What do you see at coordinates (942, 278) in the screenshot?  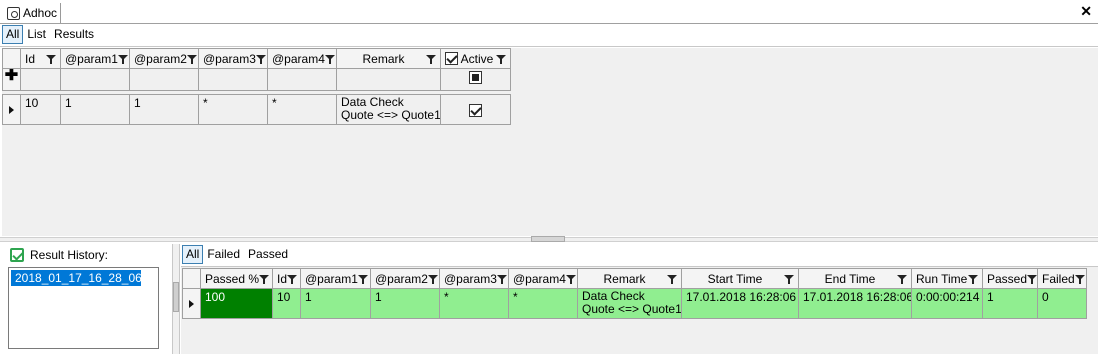 I see `col-label: Run Time` at bounding box center [942, 278].